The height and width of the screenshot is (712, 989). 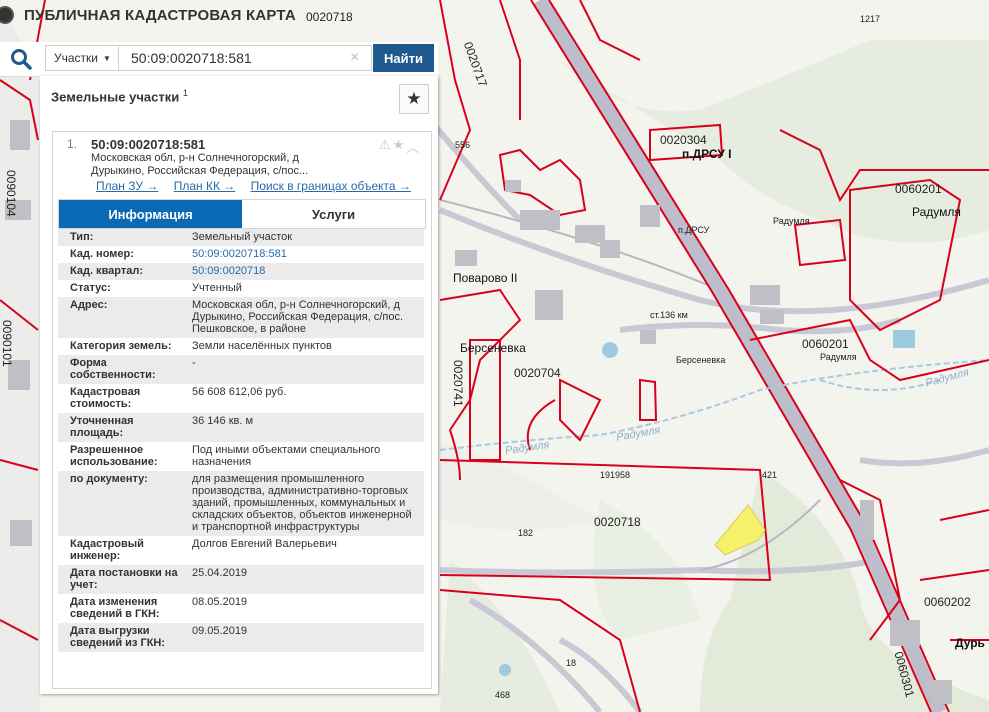 I want to click on field-label: Статус:, so click(x=90, y=288).